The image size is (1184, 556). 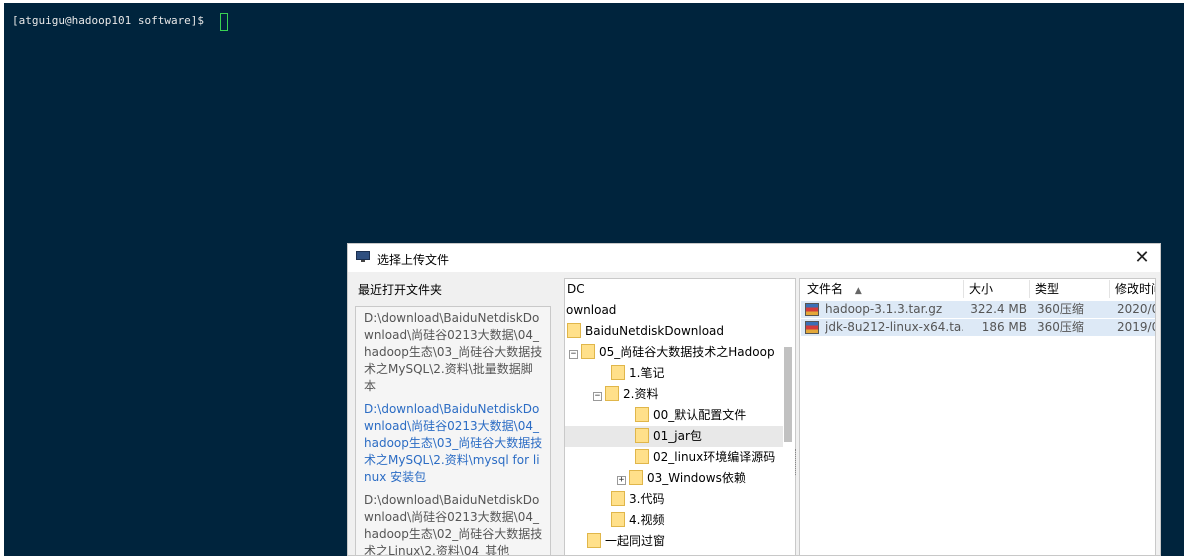 I want to click on tree-item: BaiduNetdiskDownload, so click(x=676, y=331).